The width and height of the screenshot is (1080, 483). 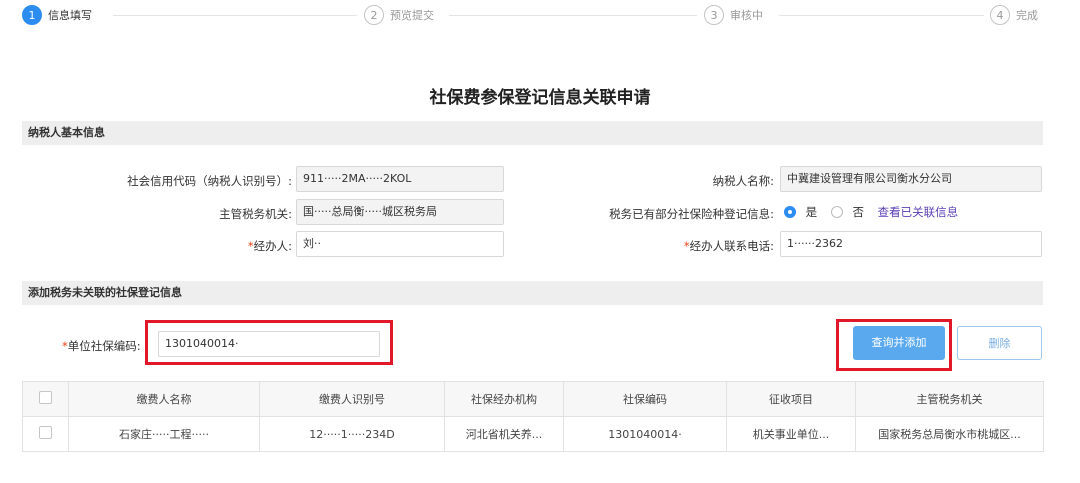 I want to click on table-cell: 1301040014·, so click(x=645, y=434).